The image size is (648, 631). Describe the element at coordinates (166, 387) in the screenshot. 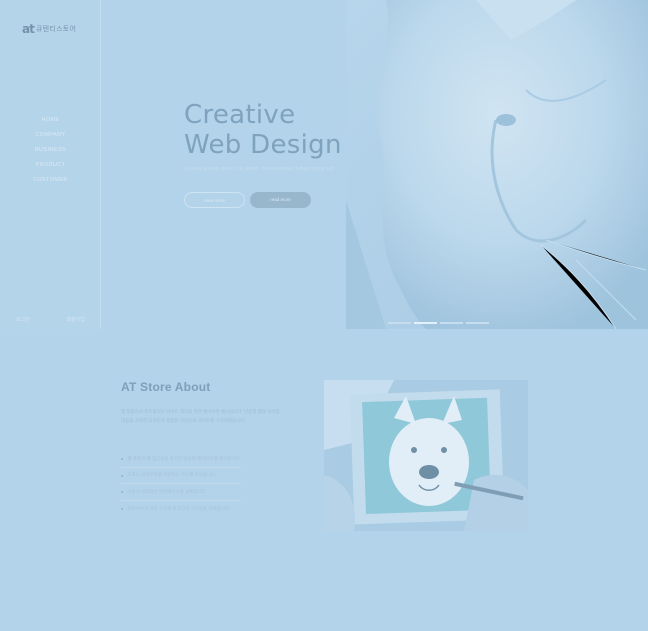

I see `about-title: AT Store About` at that location.